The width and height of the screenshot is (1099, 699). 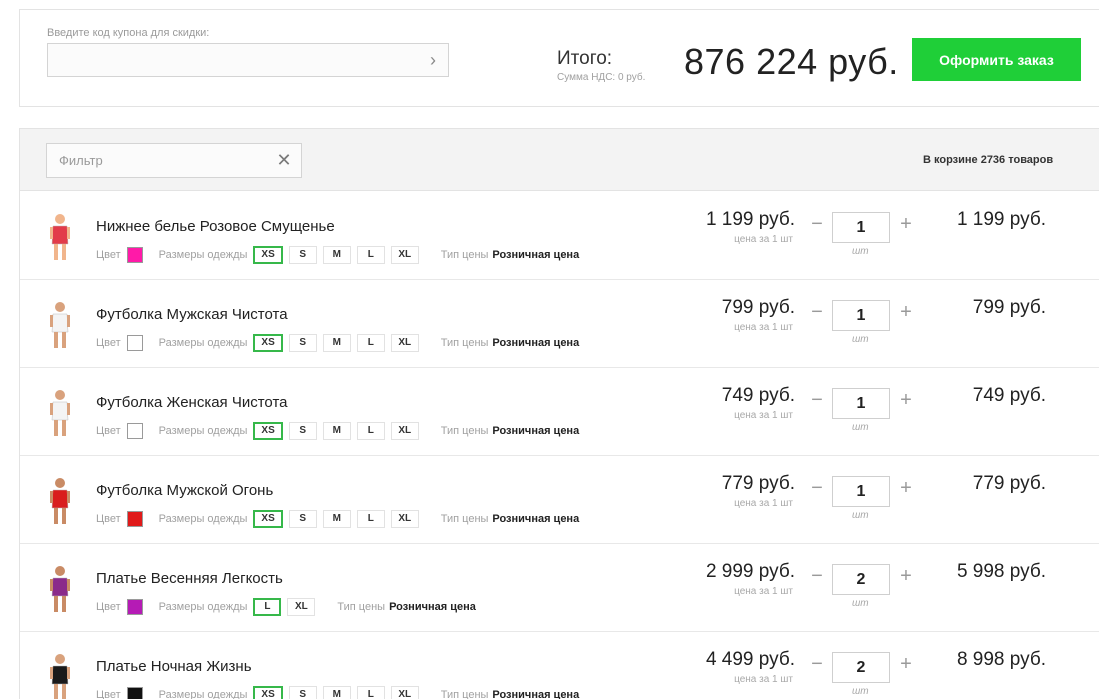 I want to click on line-total: 799 руб., so click(x=1009, y=307).